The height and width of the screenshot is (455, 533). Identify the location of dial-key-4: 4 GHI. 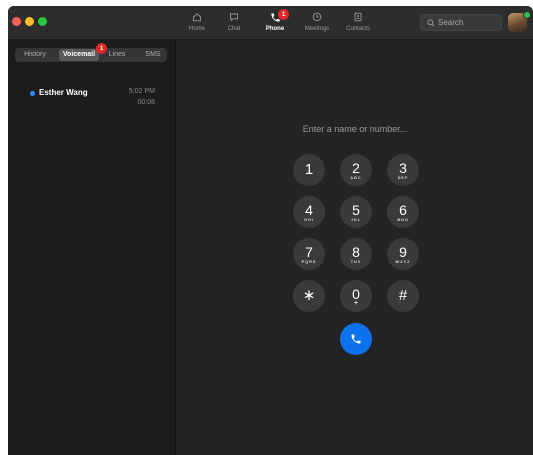
(309, 212).